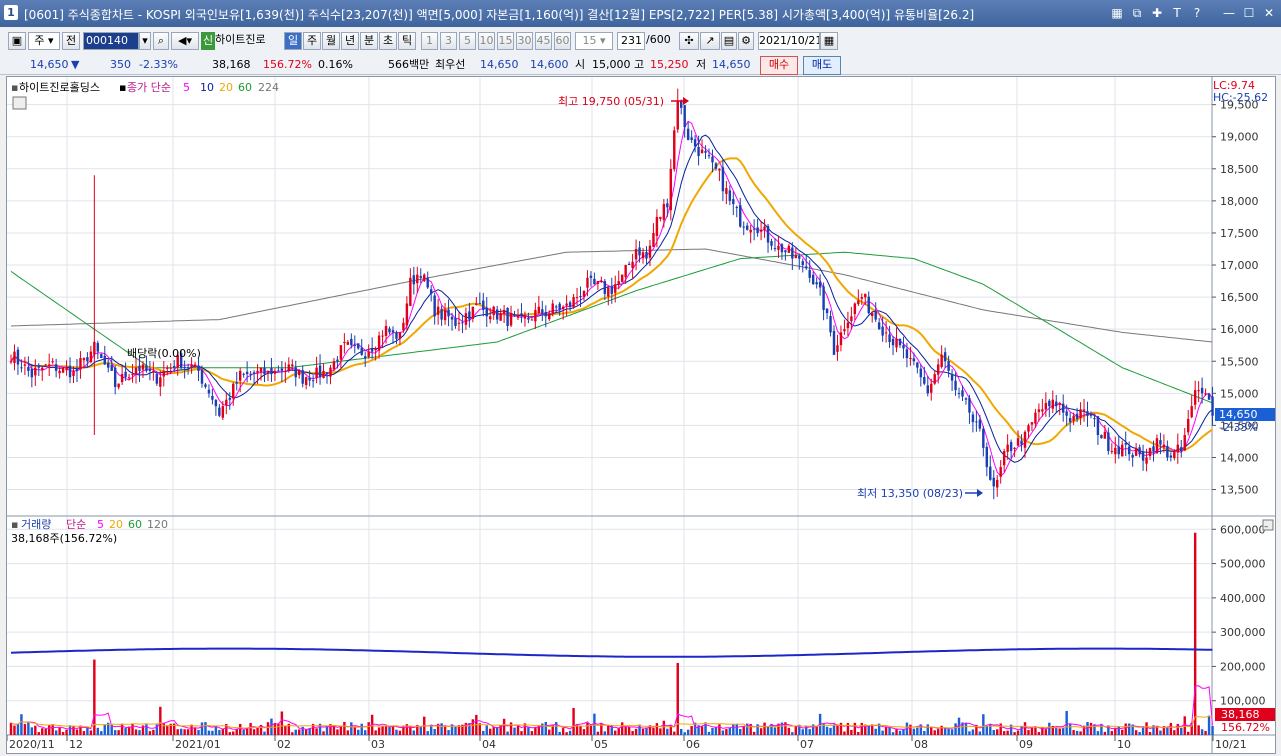 Image resolution: width=1281 pixels, height=756 pixels. What do you see at coordinates (369, 41) in the screenshot?
I see `period-minute-button: 분` at bounding box center [369, 41].